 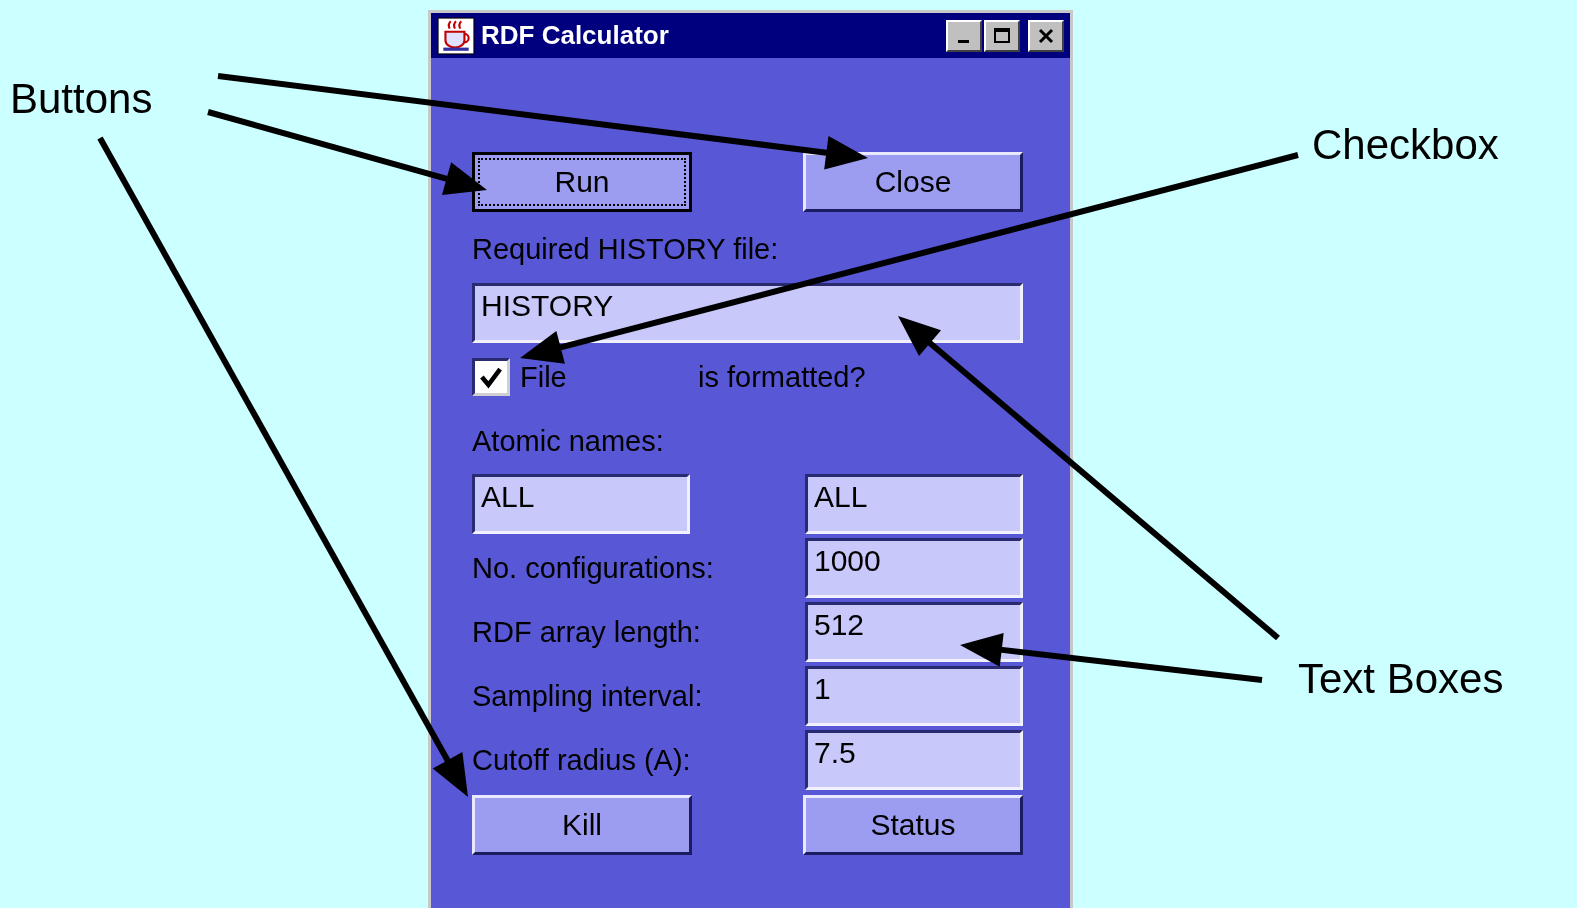 What do you see at coordinates (582, 825) in the screenshot?
I see `push-button: Kill` at bounding box center [582, 825].